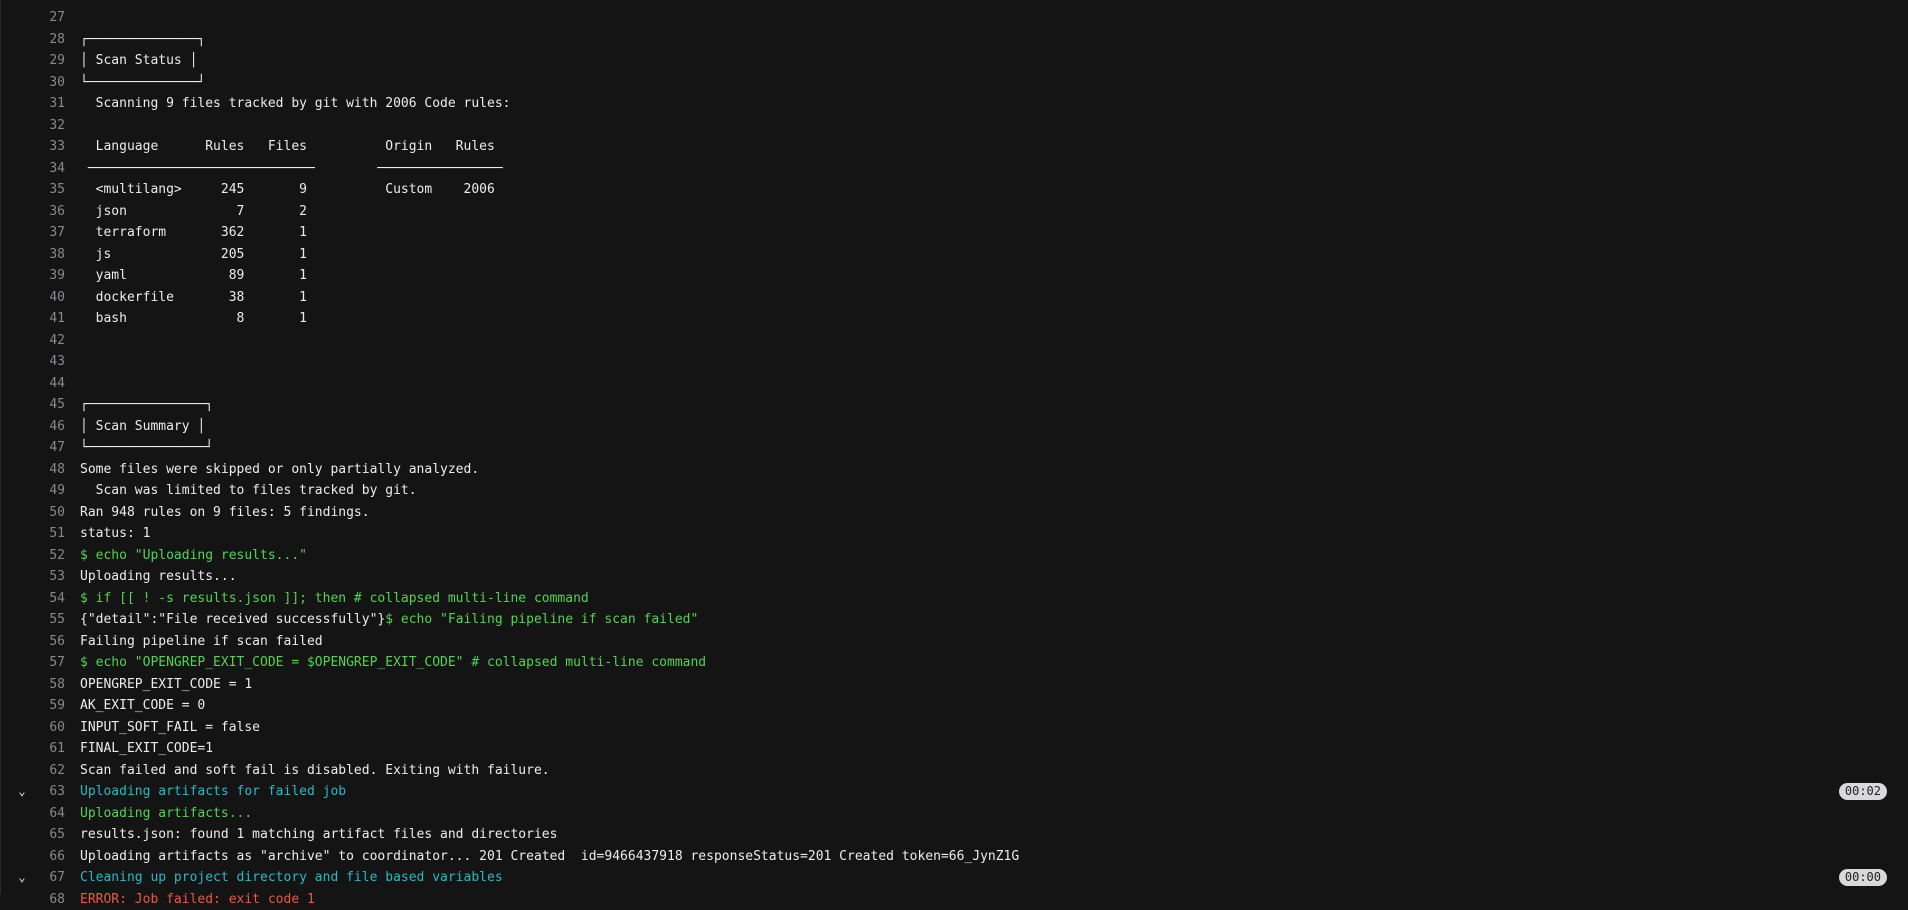 This screenshot has width=1908, height=910. I want to click on line-number: 43, so click(47, 362).